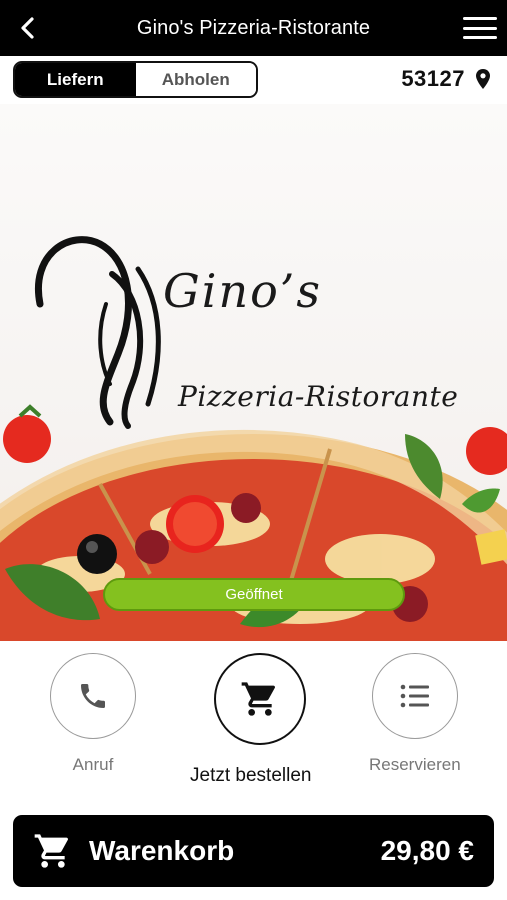 The width and height of the screenshot is (507, 900). Describe the element at coordinates (427, 850) in the screenshot. I see `cart-total: 29,80 €` at that location.